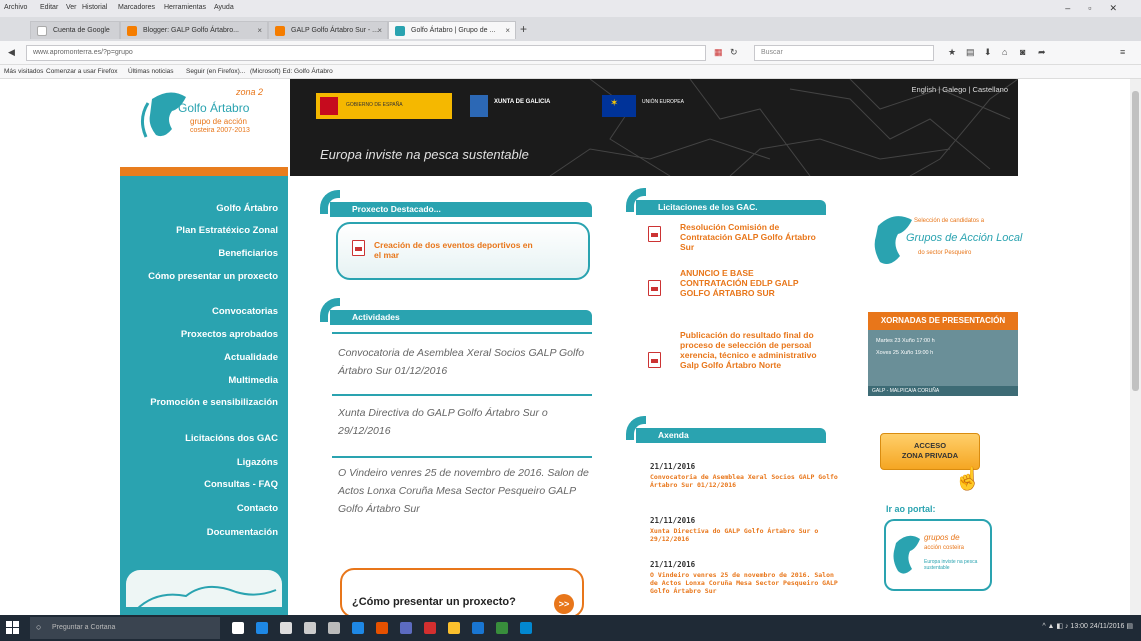  Describe the element at coordinates (1042, 52) in the screenshot. I see `share-icon: ➦` at that location.